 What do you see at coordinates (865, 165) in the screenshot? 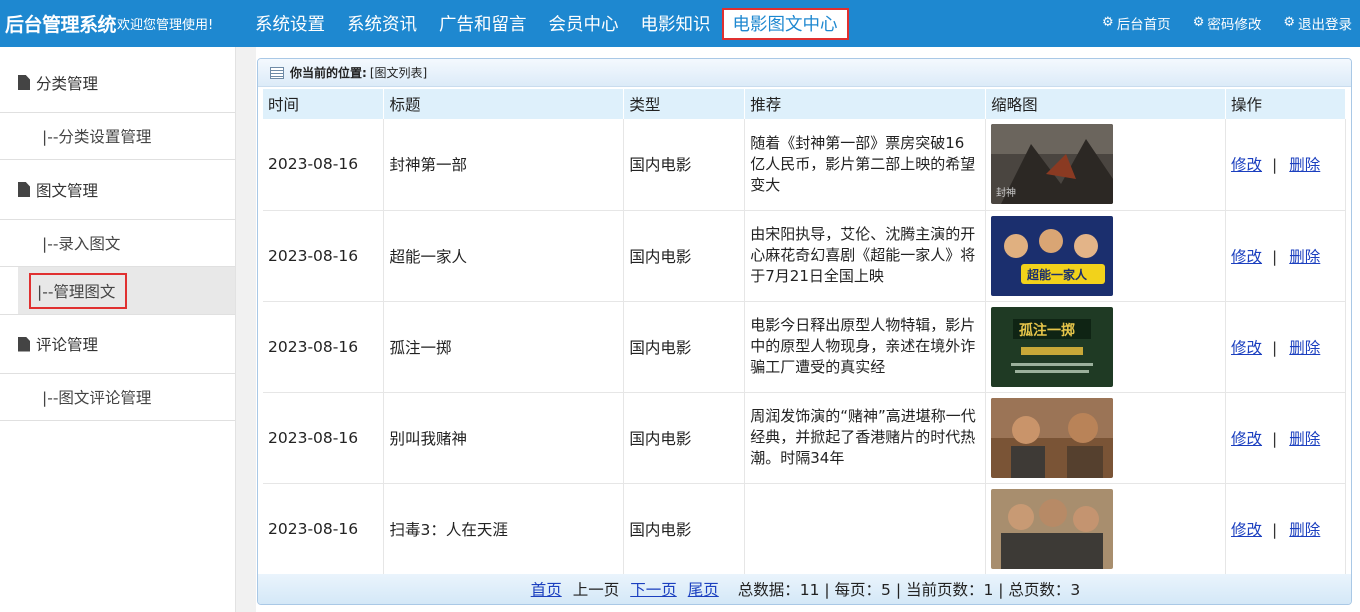
I see `cell-recommend: 随着《封神第一部》票房突破16亿人民币，影片第二部上映的希望变大` at bounding box center [865, 165].